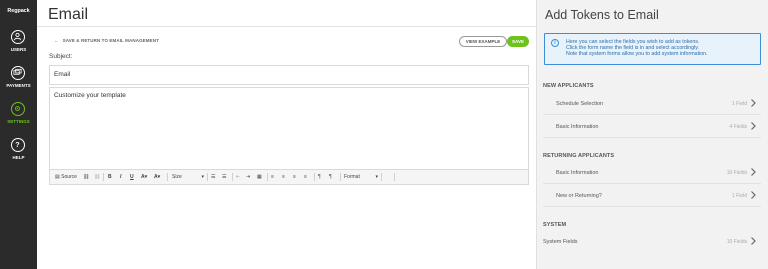 The height and width of the screenshot is (269, 768). Describe the element at coordinates (213, 177) in the screenshot. I see `numbered-list-icon: ☰` at that location.